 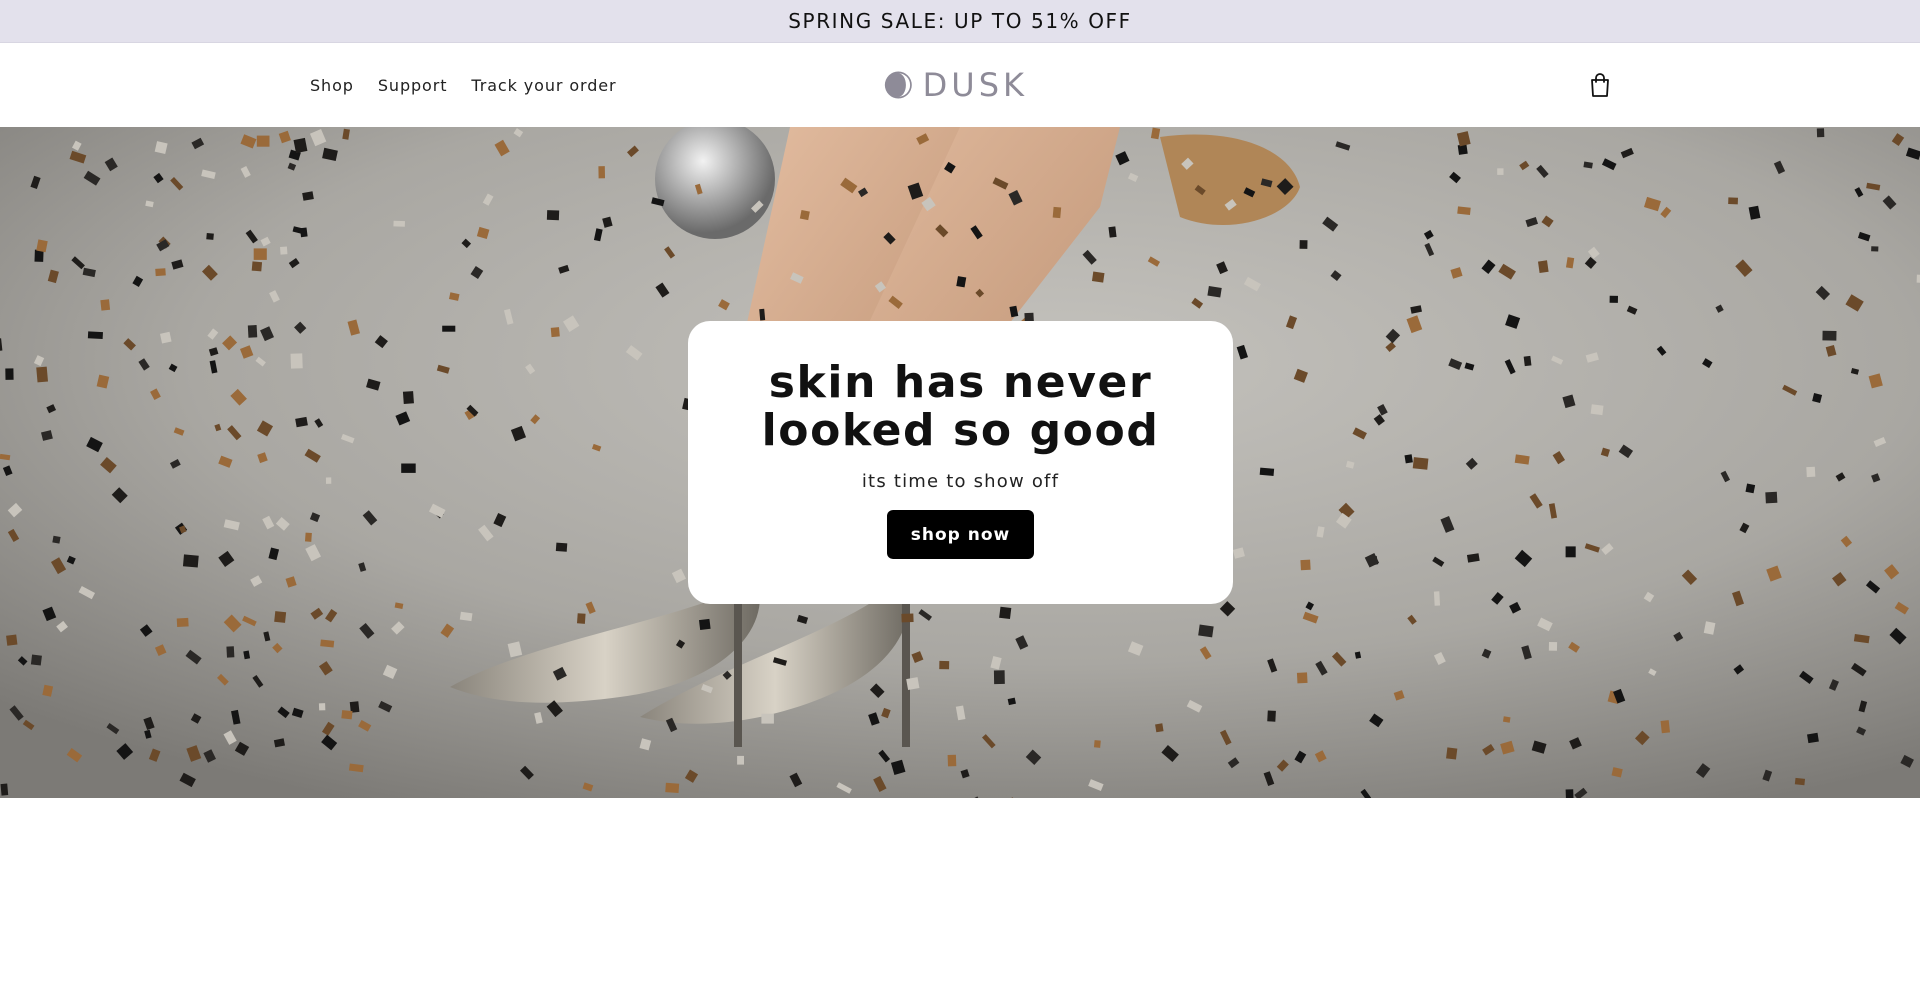 What do you see at coordinates (975, 85) in the screenshot?
I see `logo-wordmark: DUSK` at bounding box center [975, 85].